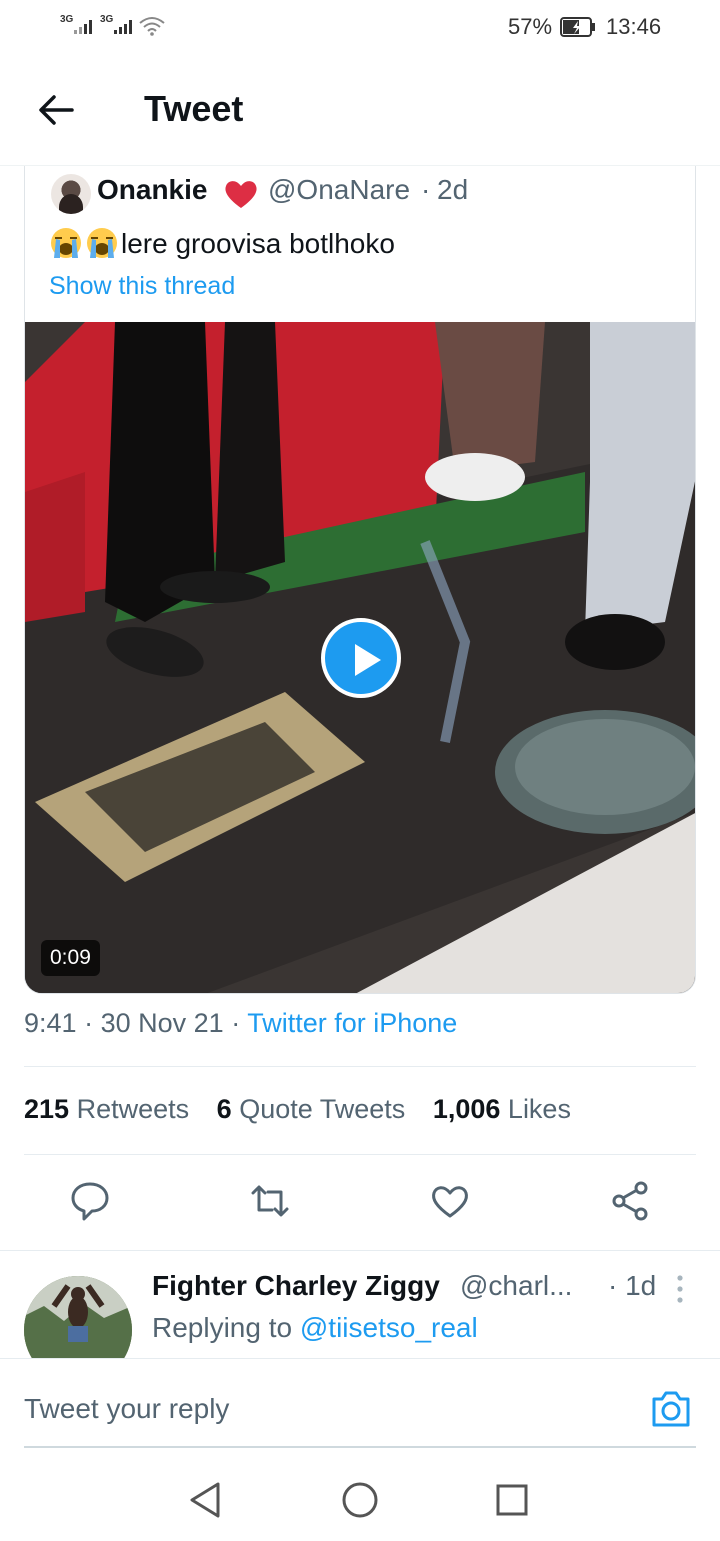 Image resolution: width=720 pixels, height=1541 pixels. I want to click on tweet-meta: 9:41 · 30 Nov 21 · Twitter for iPhone, so click(240, 1023).